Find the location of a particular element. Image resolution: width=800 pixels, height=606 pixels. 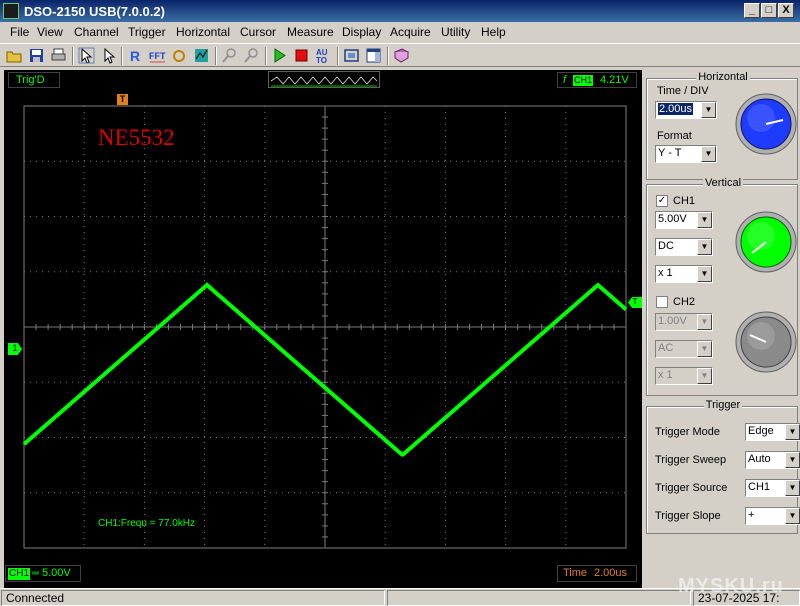

menu-view: View is located at coordinates (50, 32).